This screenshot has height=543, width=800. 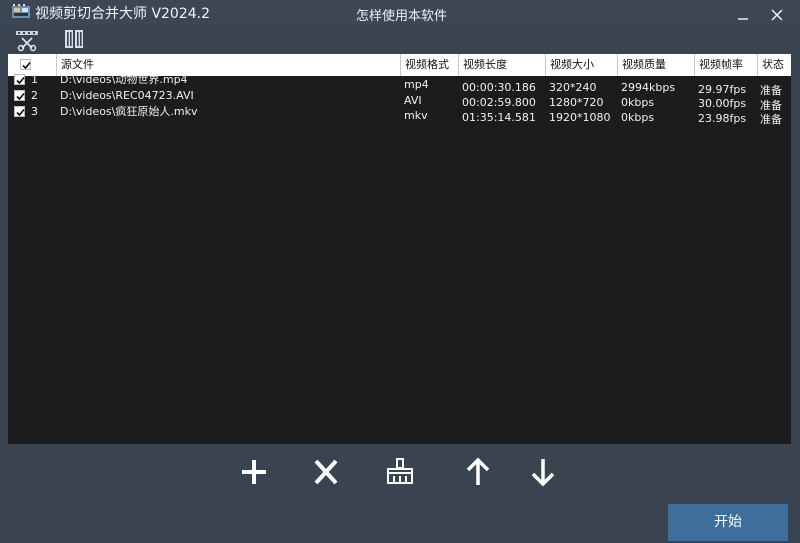 I want to click on arrow-up-icon, so click(x=478, y=472).